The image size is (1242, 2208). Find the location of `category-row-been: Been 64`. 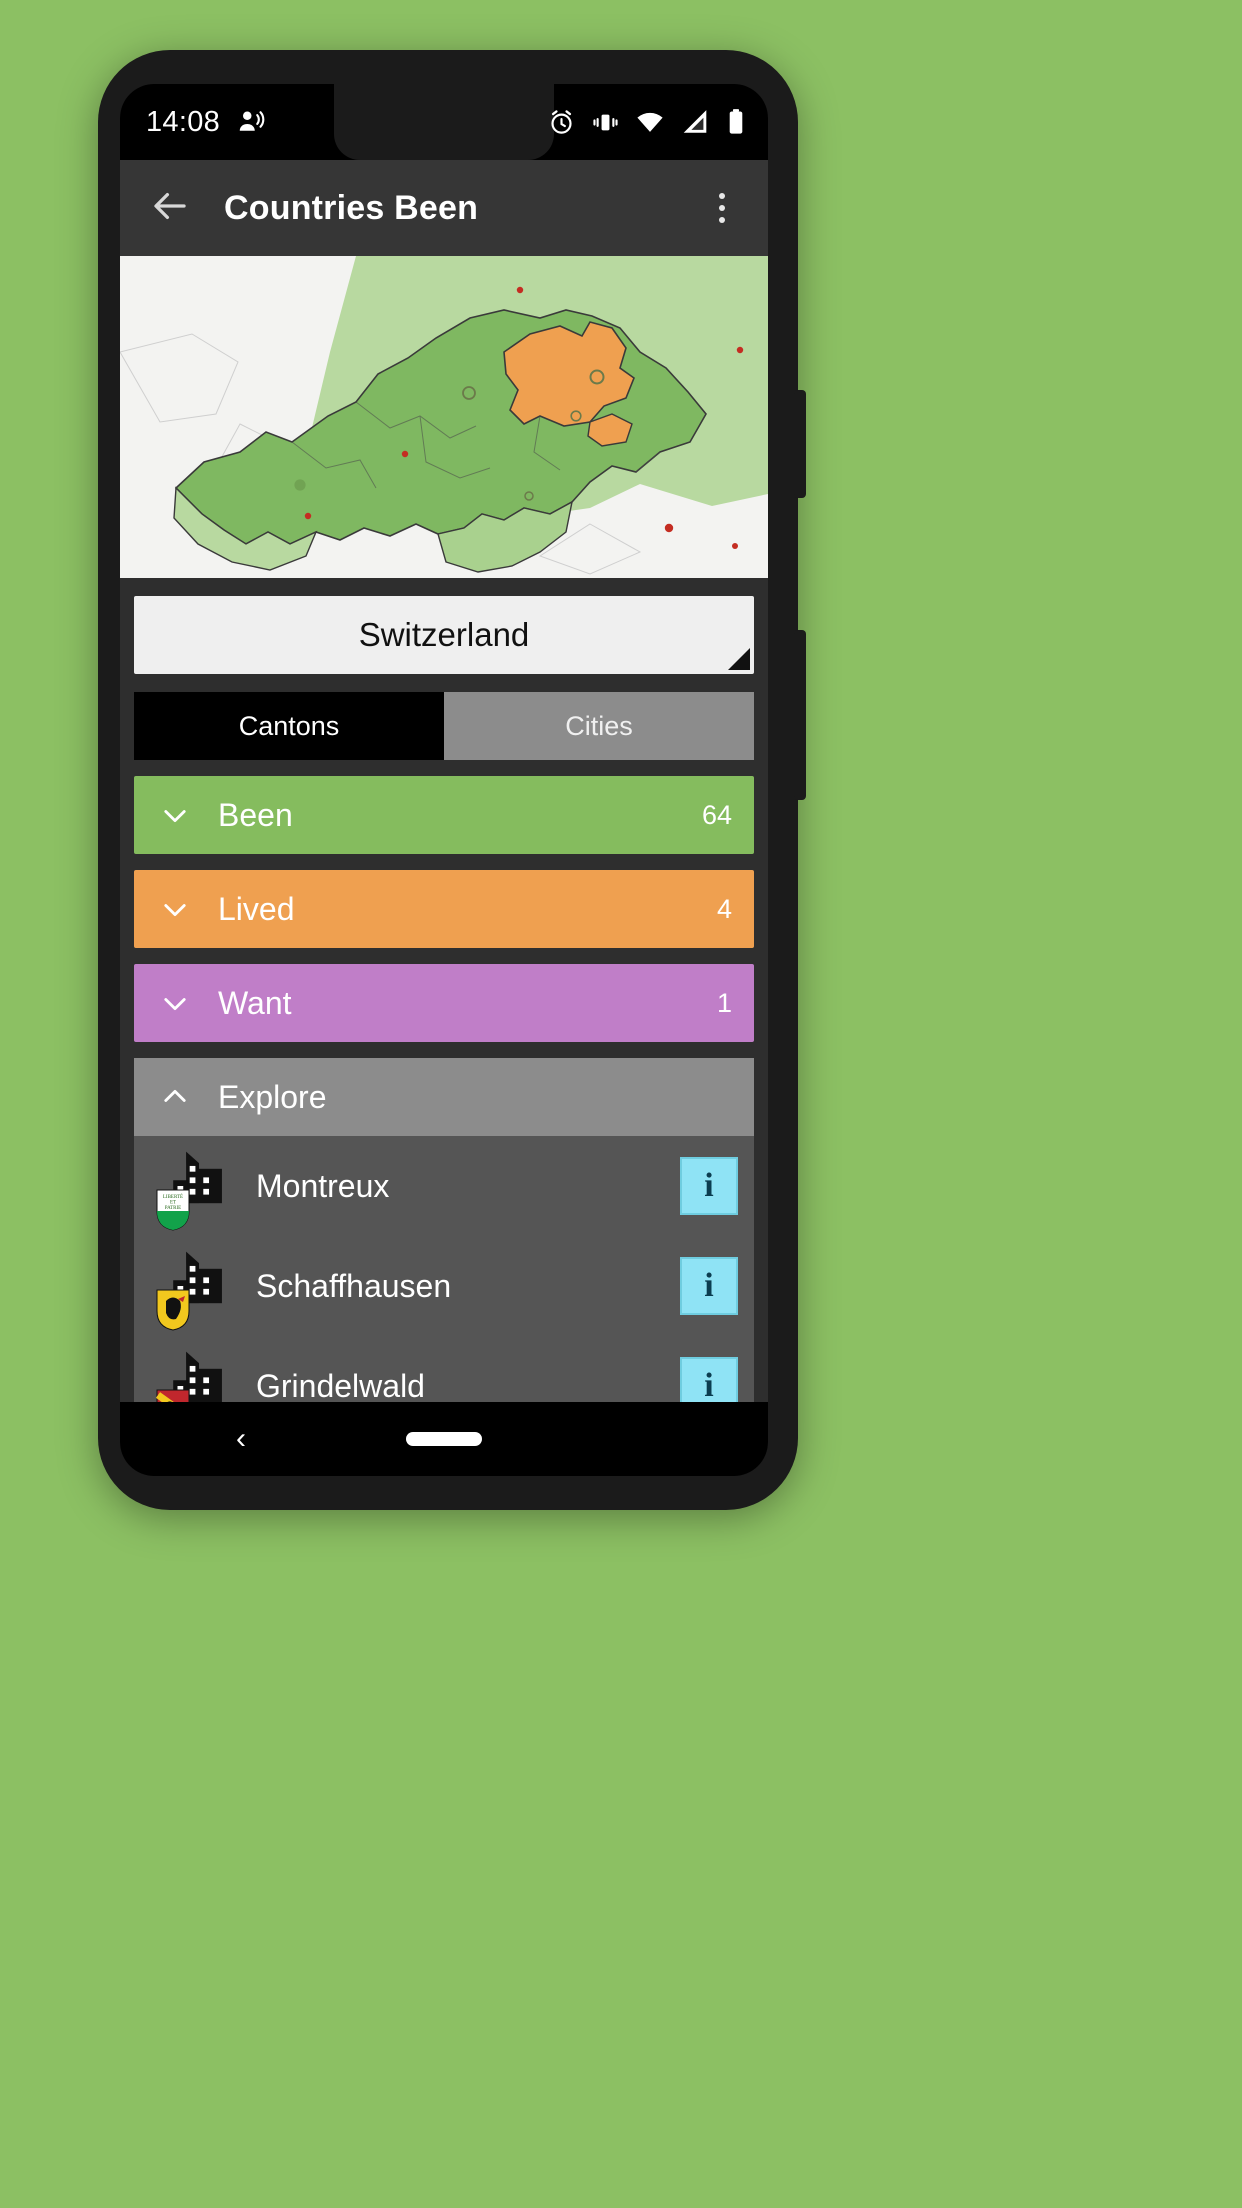

category-row-been: Been 64 is located at coordinates (444, 815).